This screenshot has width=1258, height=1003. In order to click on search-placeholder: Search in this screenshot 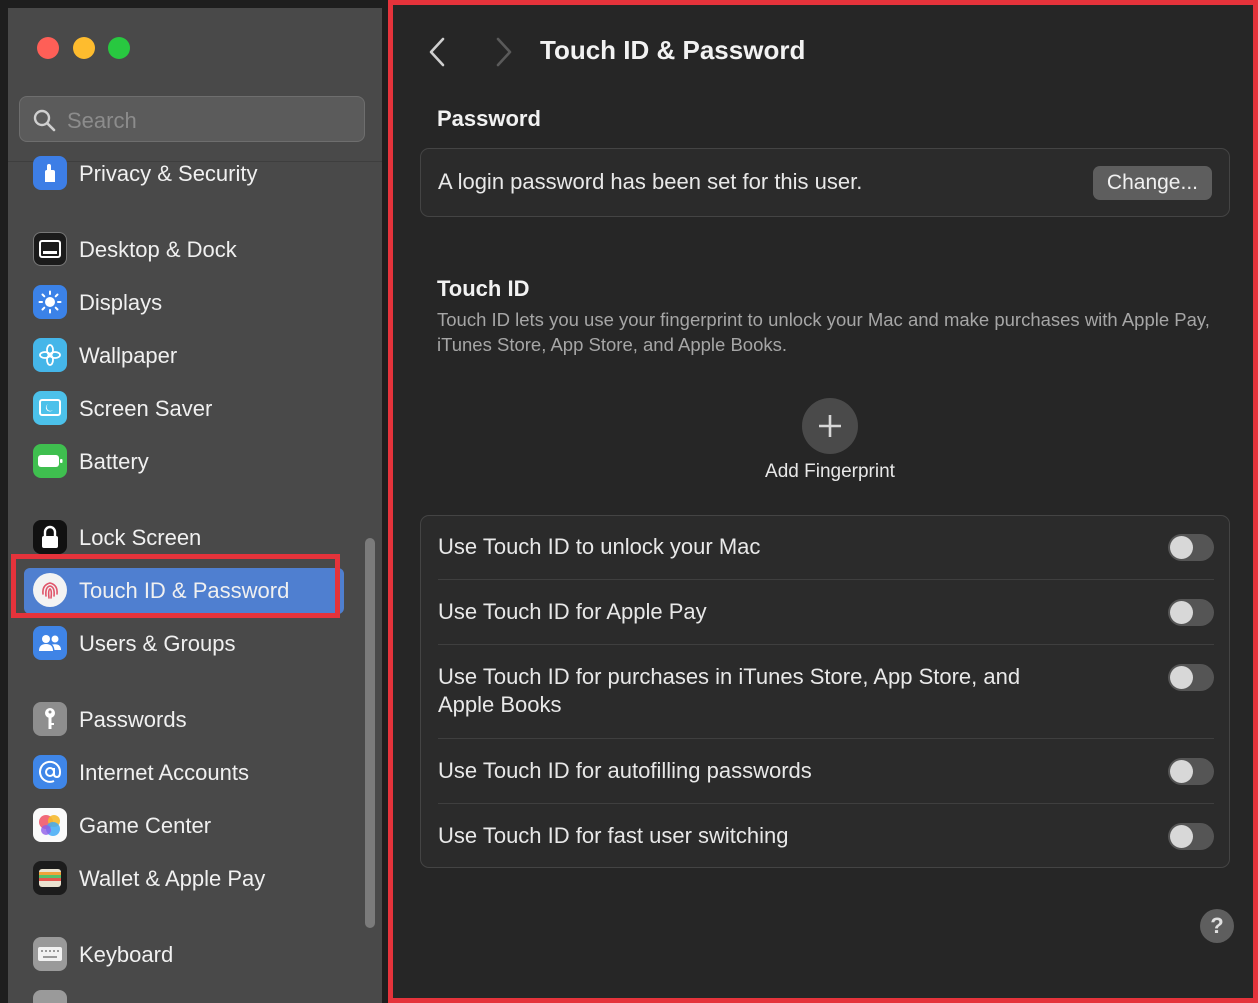, I will do `click(102, 120)`.